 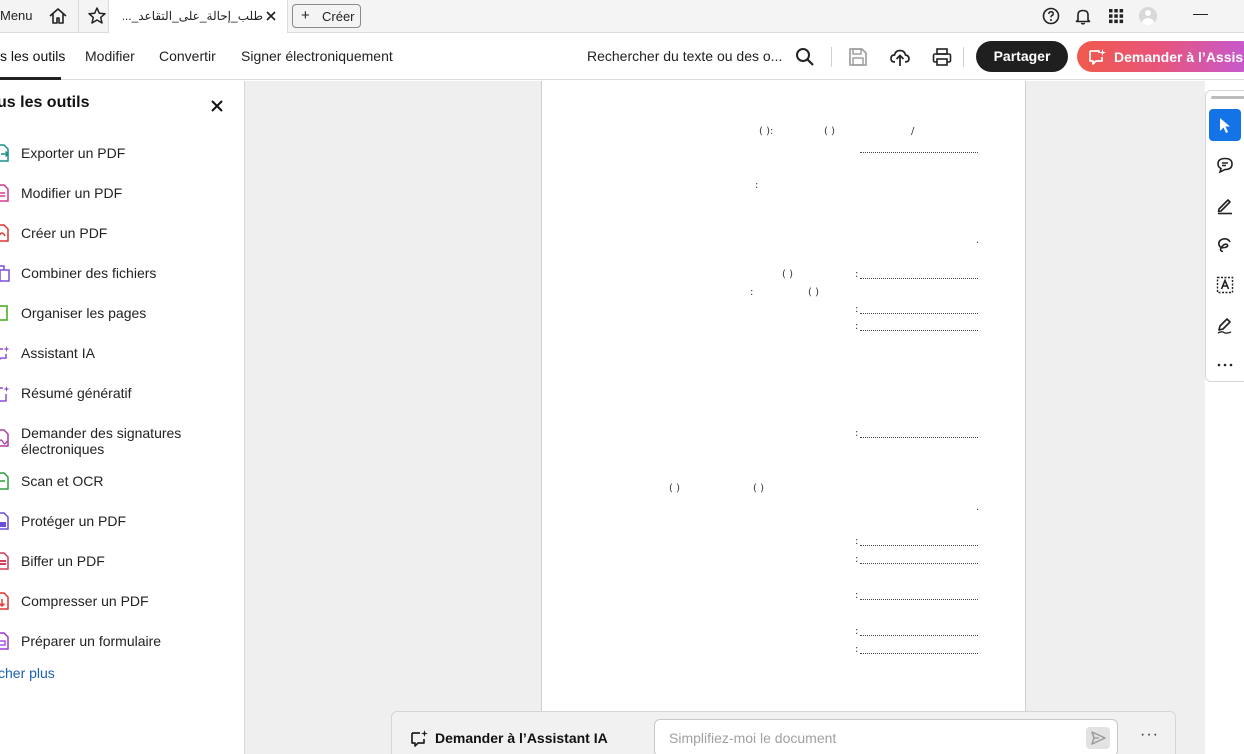 What do you see at coordinates (913, 131) in the screenshot?
I see `form-mark: /` at bounding box center [913, 131].